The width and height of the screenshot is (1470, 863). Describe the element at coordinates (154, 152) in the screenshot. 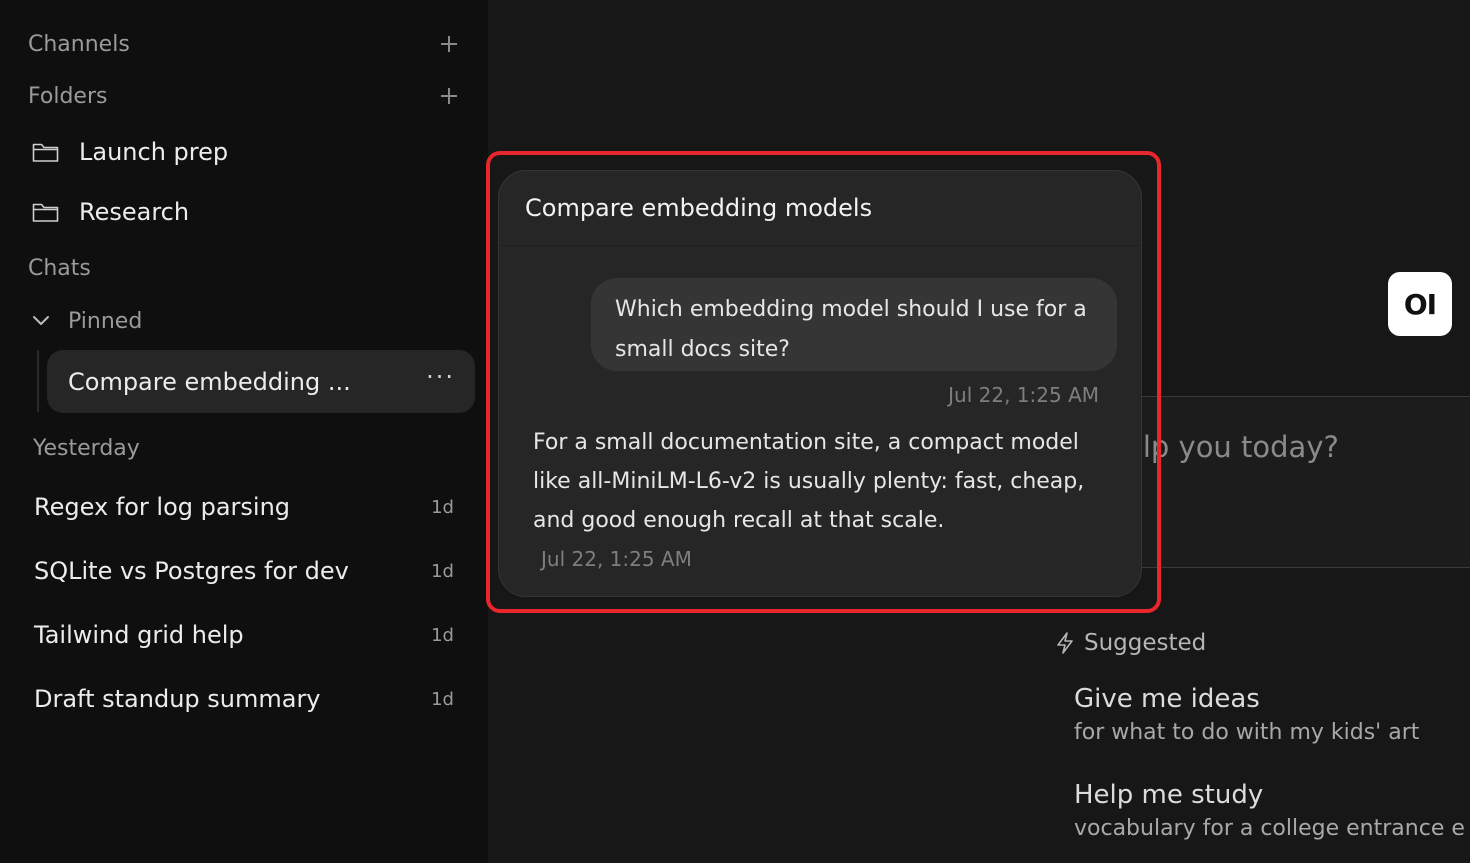

I see `folder-label: Launch prep` at that location.